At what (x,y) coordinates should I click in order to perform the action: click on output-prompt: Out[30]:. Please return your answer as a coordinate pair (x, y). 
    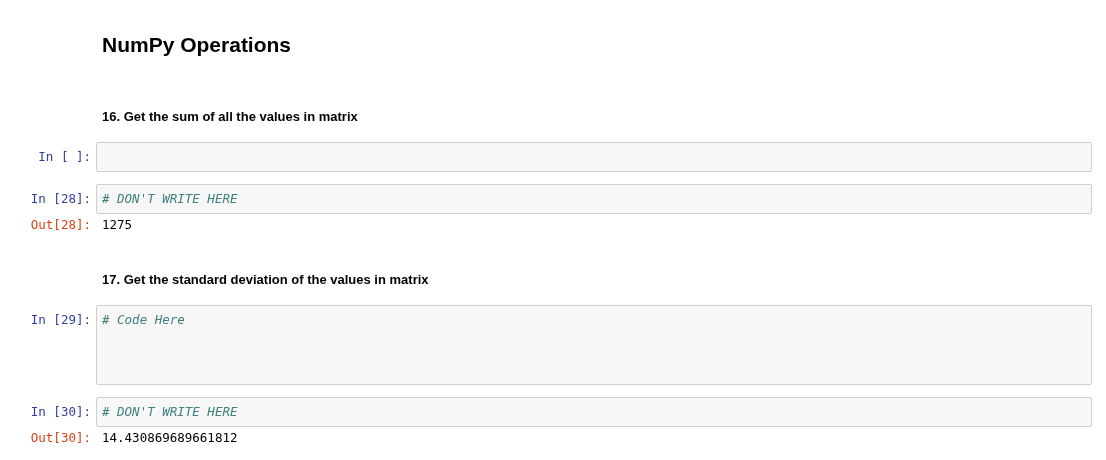
    Looking at the image, I should click on (60, 438).